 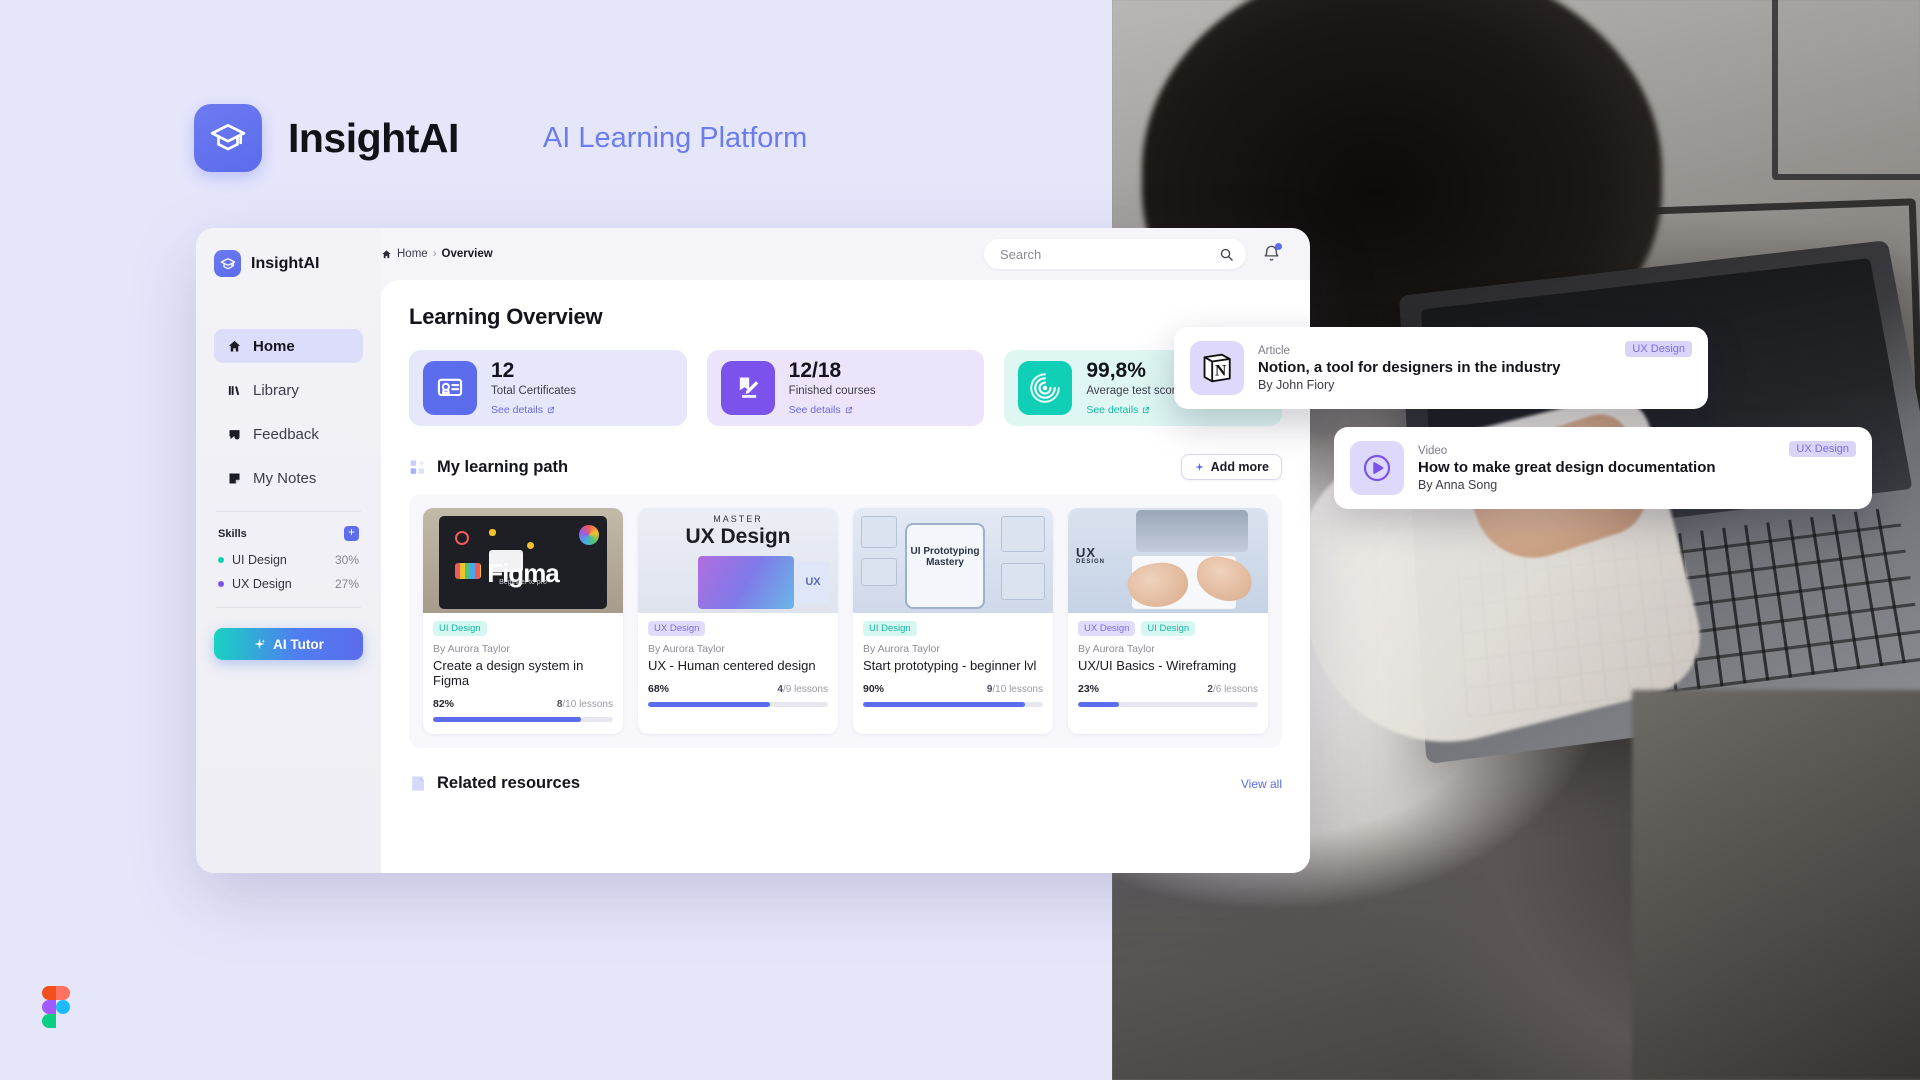 I want to click on course-percent: 82%, so click(x=444, y=704).